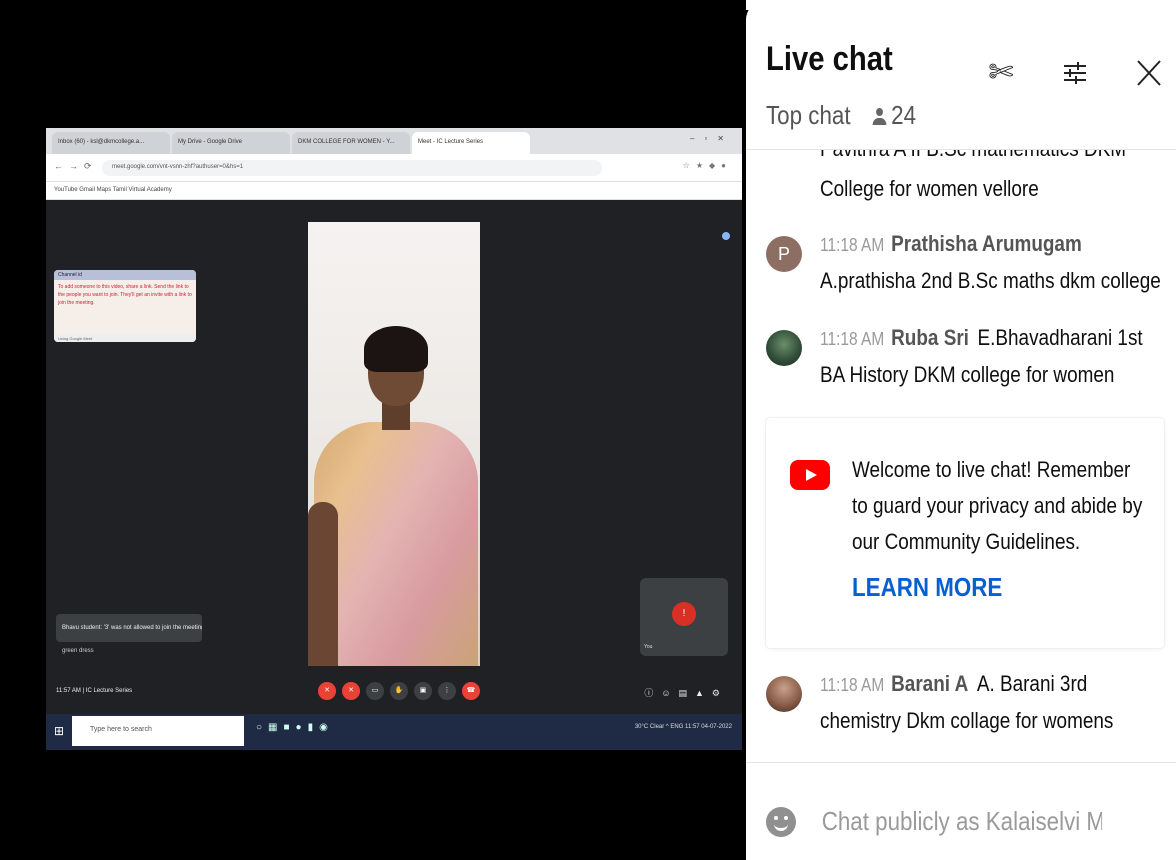  I want to click on self-tile-name: You, so click(648, 647).